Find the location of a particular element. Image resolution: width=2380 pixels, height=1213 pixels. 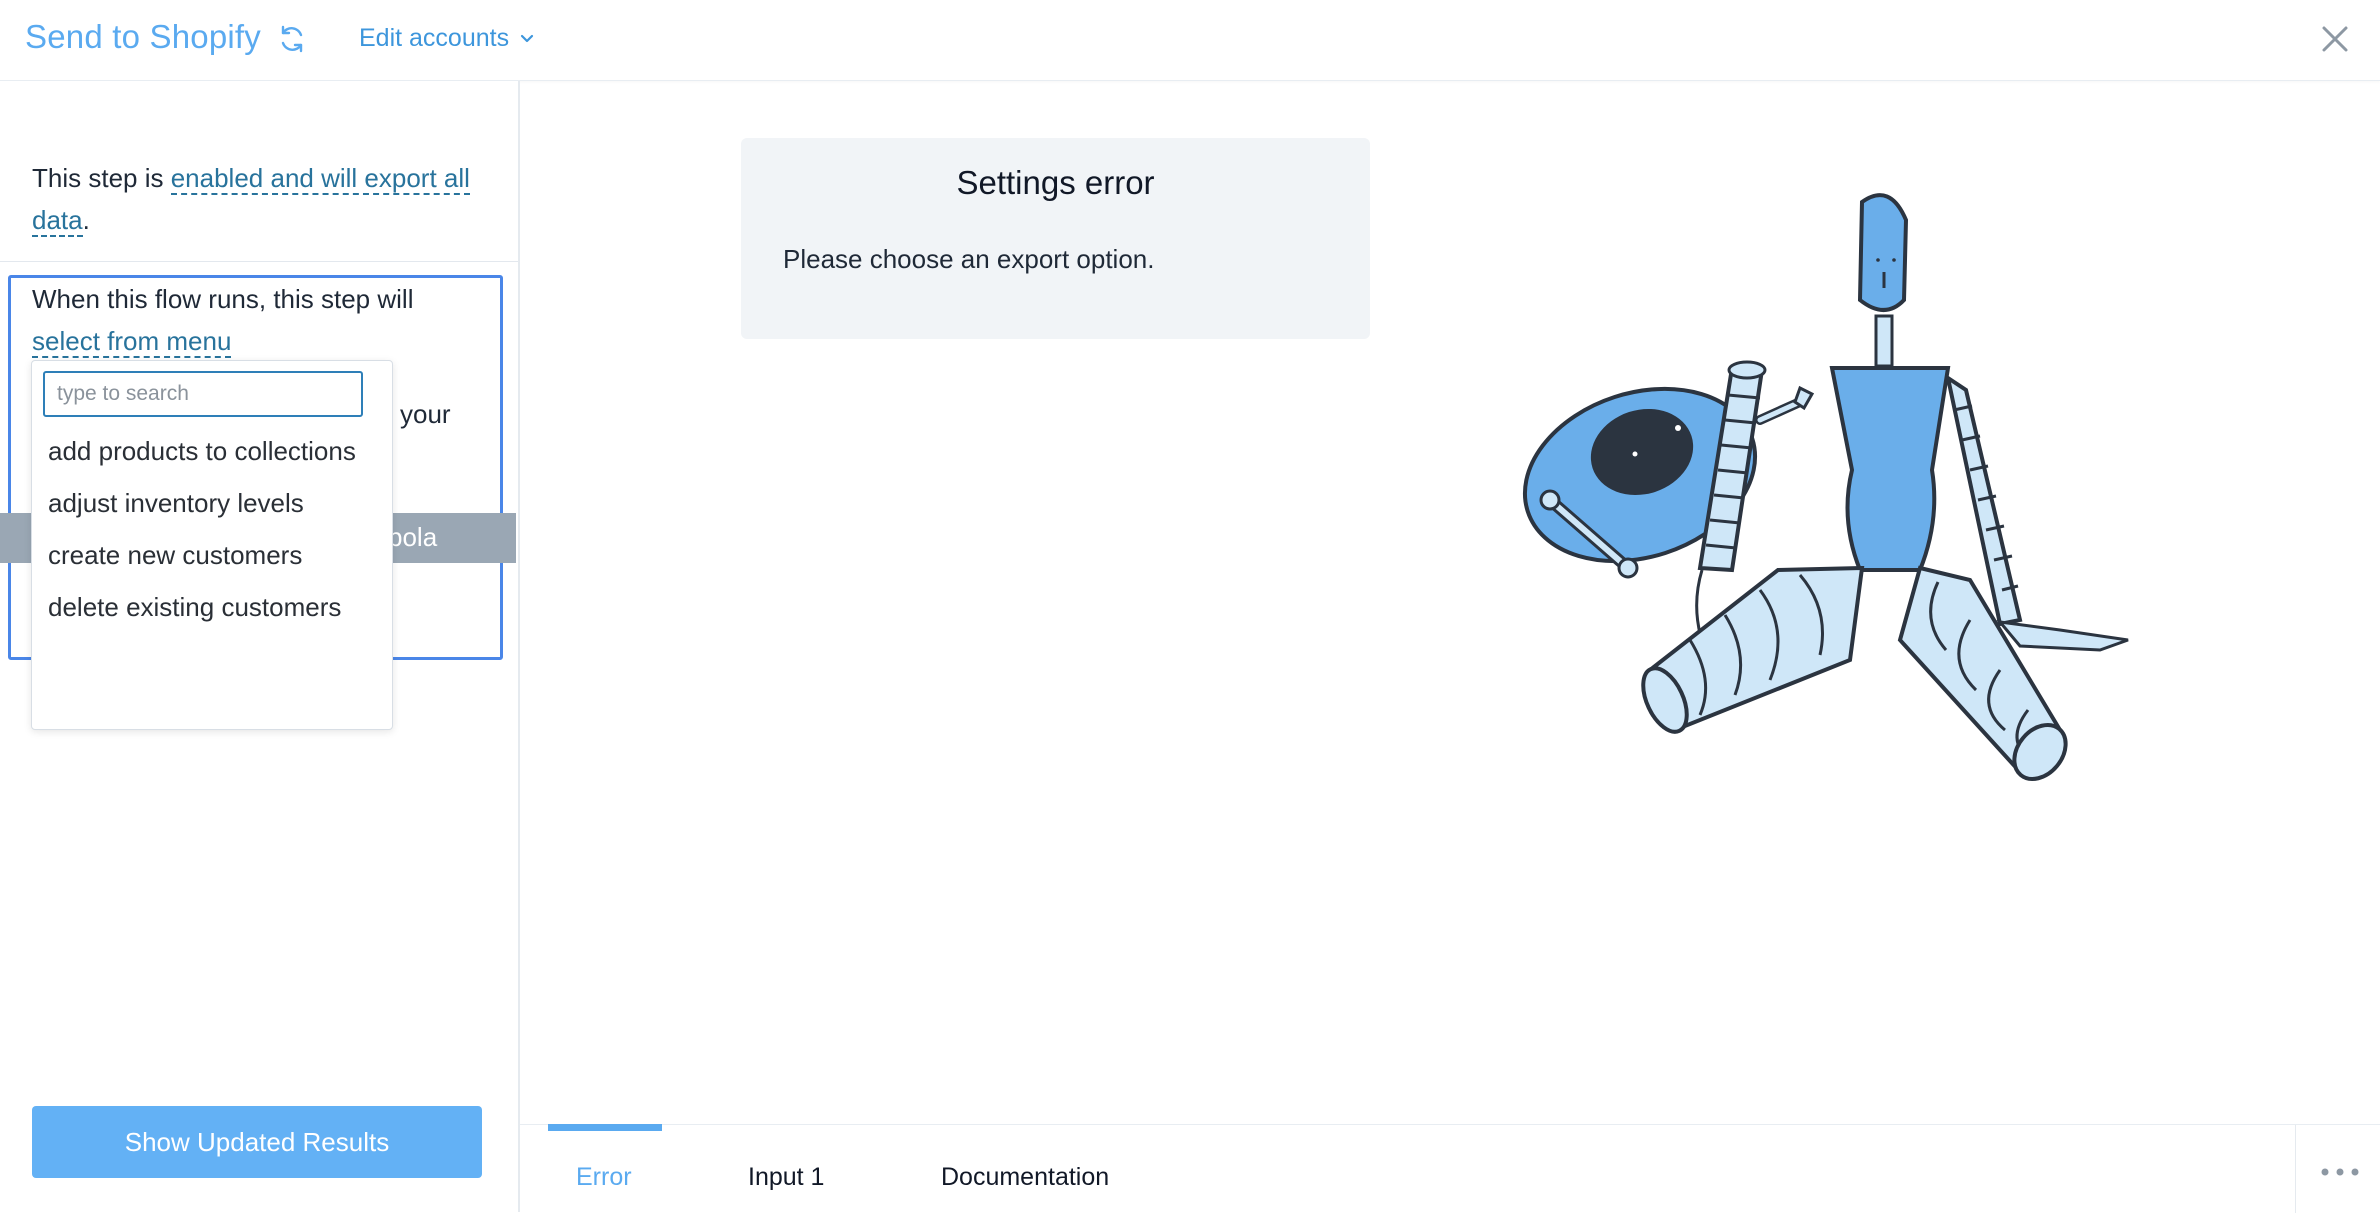

status-prefix: This step is is located at coordinates (101, 178).